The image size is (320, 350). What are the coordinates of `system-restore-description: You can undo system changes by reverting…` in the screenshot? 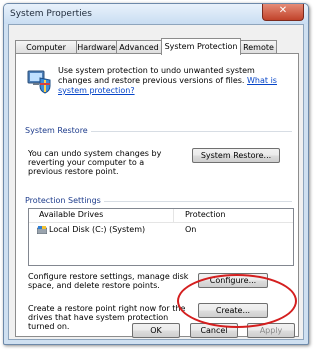 It's located at (95, 162).